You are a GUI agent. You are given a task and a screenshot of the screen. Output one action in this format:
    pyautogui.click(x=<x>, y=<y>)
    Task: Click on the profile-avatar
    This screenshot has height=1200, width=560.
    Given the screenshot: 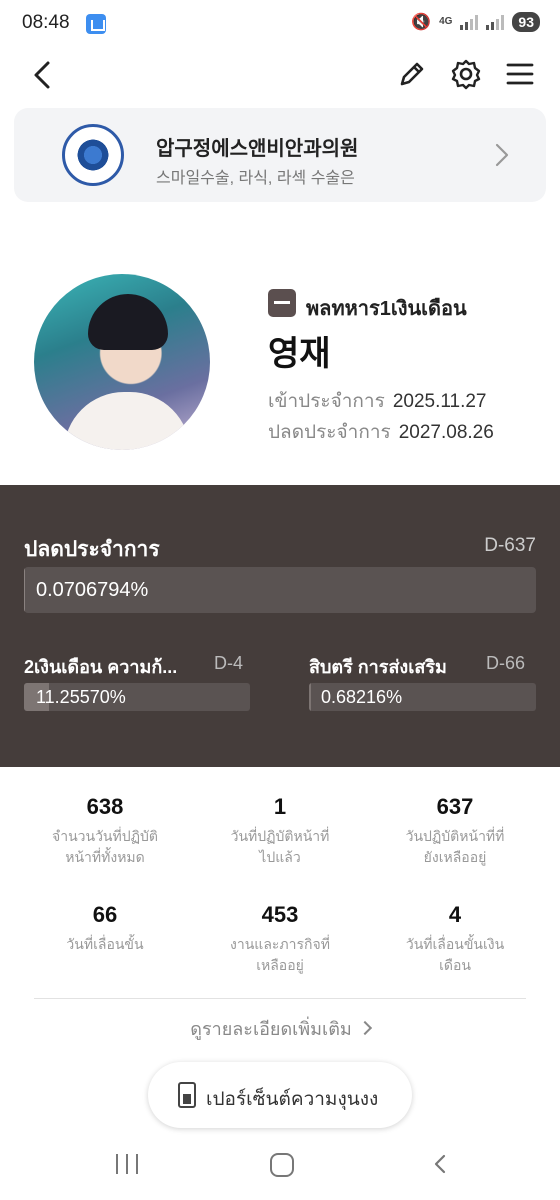 What is the action you would take?
    pyautogui.click(x=122, y=362)
    